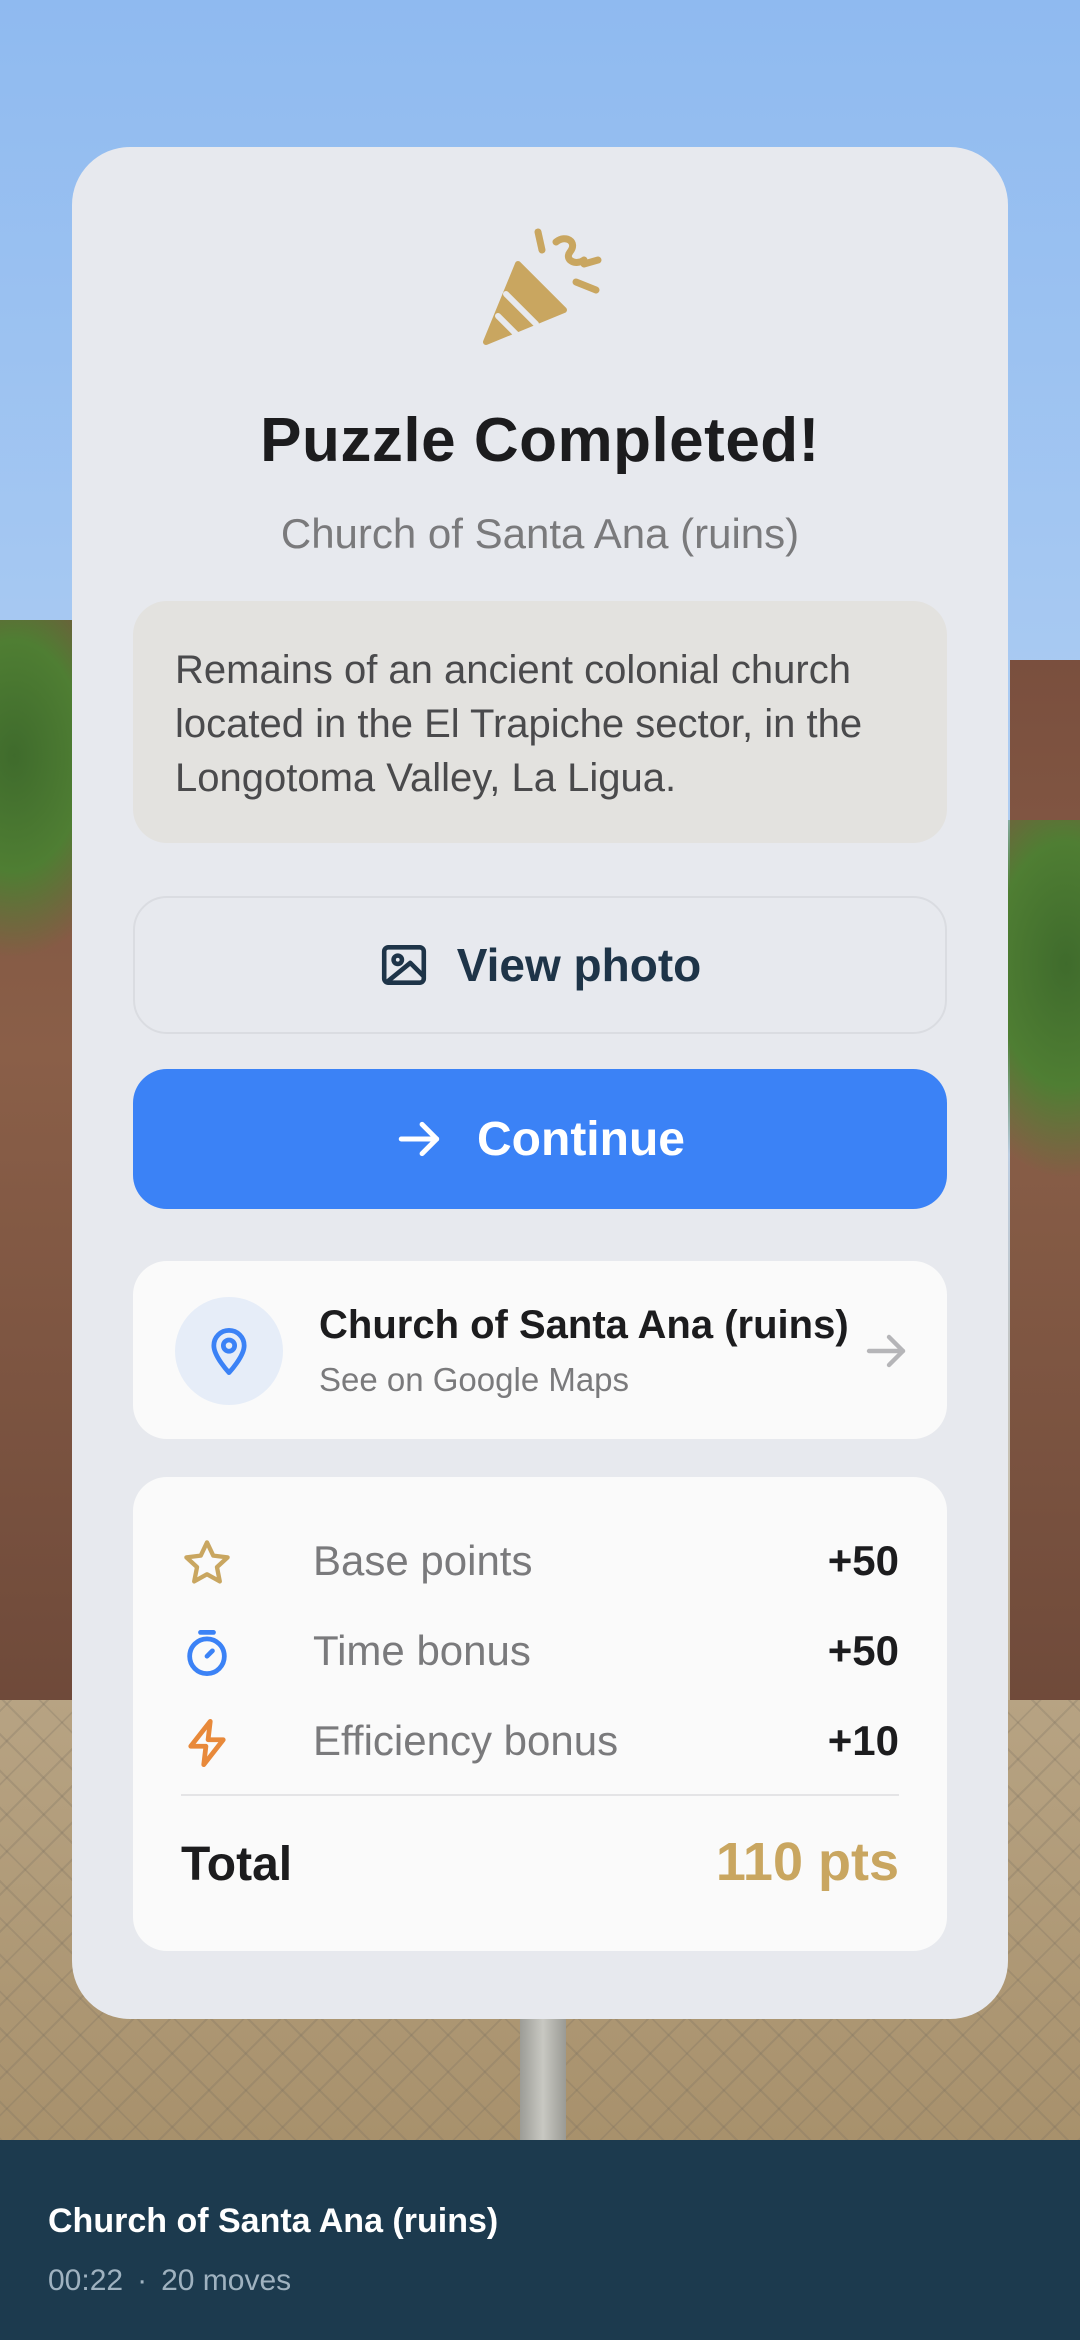 The height and width of the screenshot is (2340, 1080). What do you see at coordinates (207, 1743) in the screenshot?
I see `lightning-icon` at bounding box center [207, 1743].